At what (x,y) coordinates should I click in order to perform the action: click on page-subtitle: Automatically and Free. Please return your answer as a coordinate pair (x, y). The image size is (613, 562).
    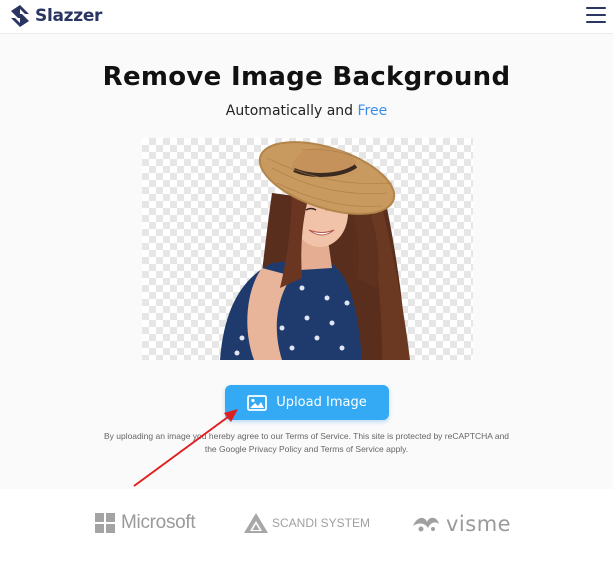
    Looking at the image, I should click on (306, 111).